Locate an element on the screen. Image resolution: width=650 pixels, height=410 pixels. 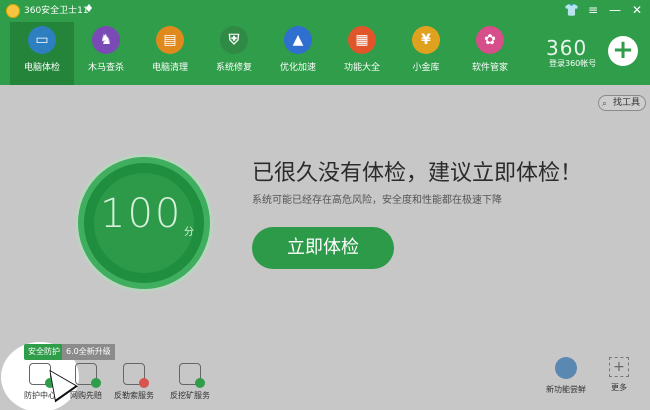
warning-icon is located at coordinates (144, 383).